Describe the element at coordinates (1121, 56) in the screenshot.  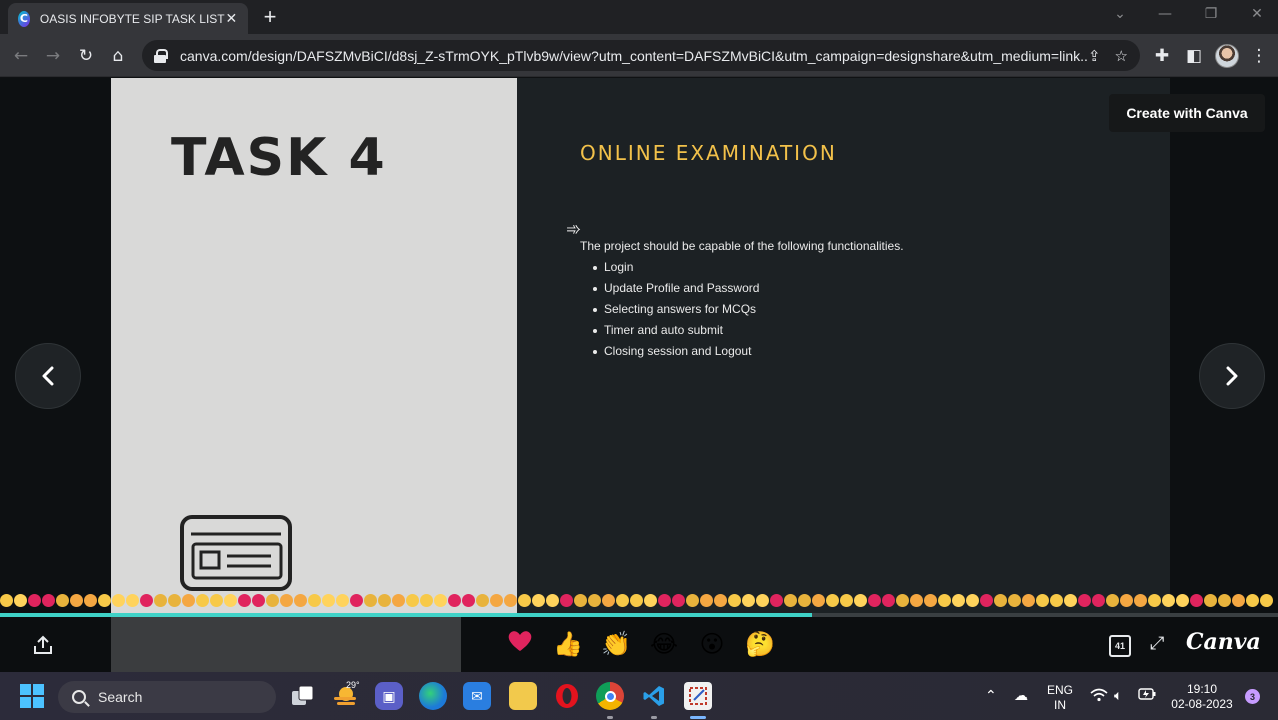
I see `bookmark-star-icon: ☆` at that location.